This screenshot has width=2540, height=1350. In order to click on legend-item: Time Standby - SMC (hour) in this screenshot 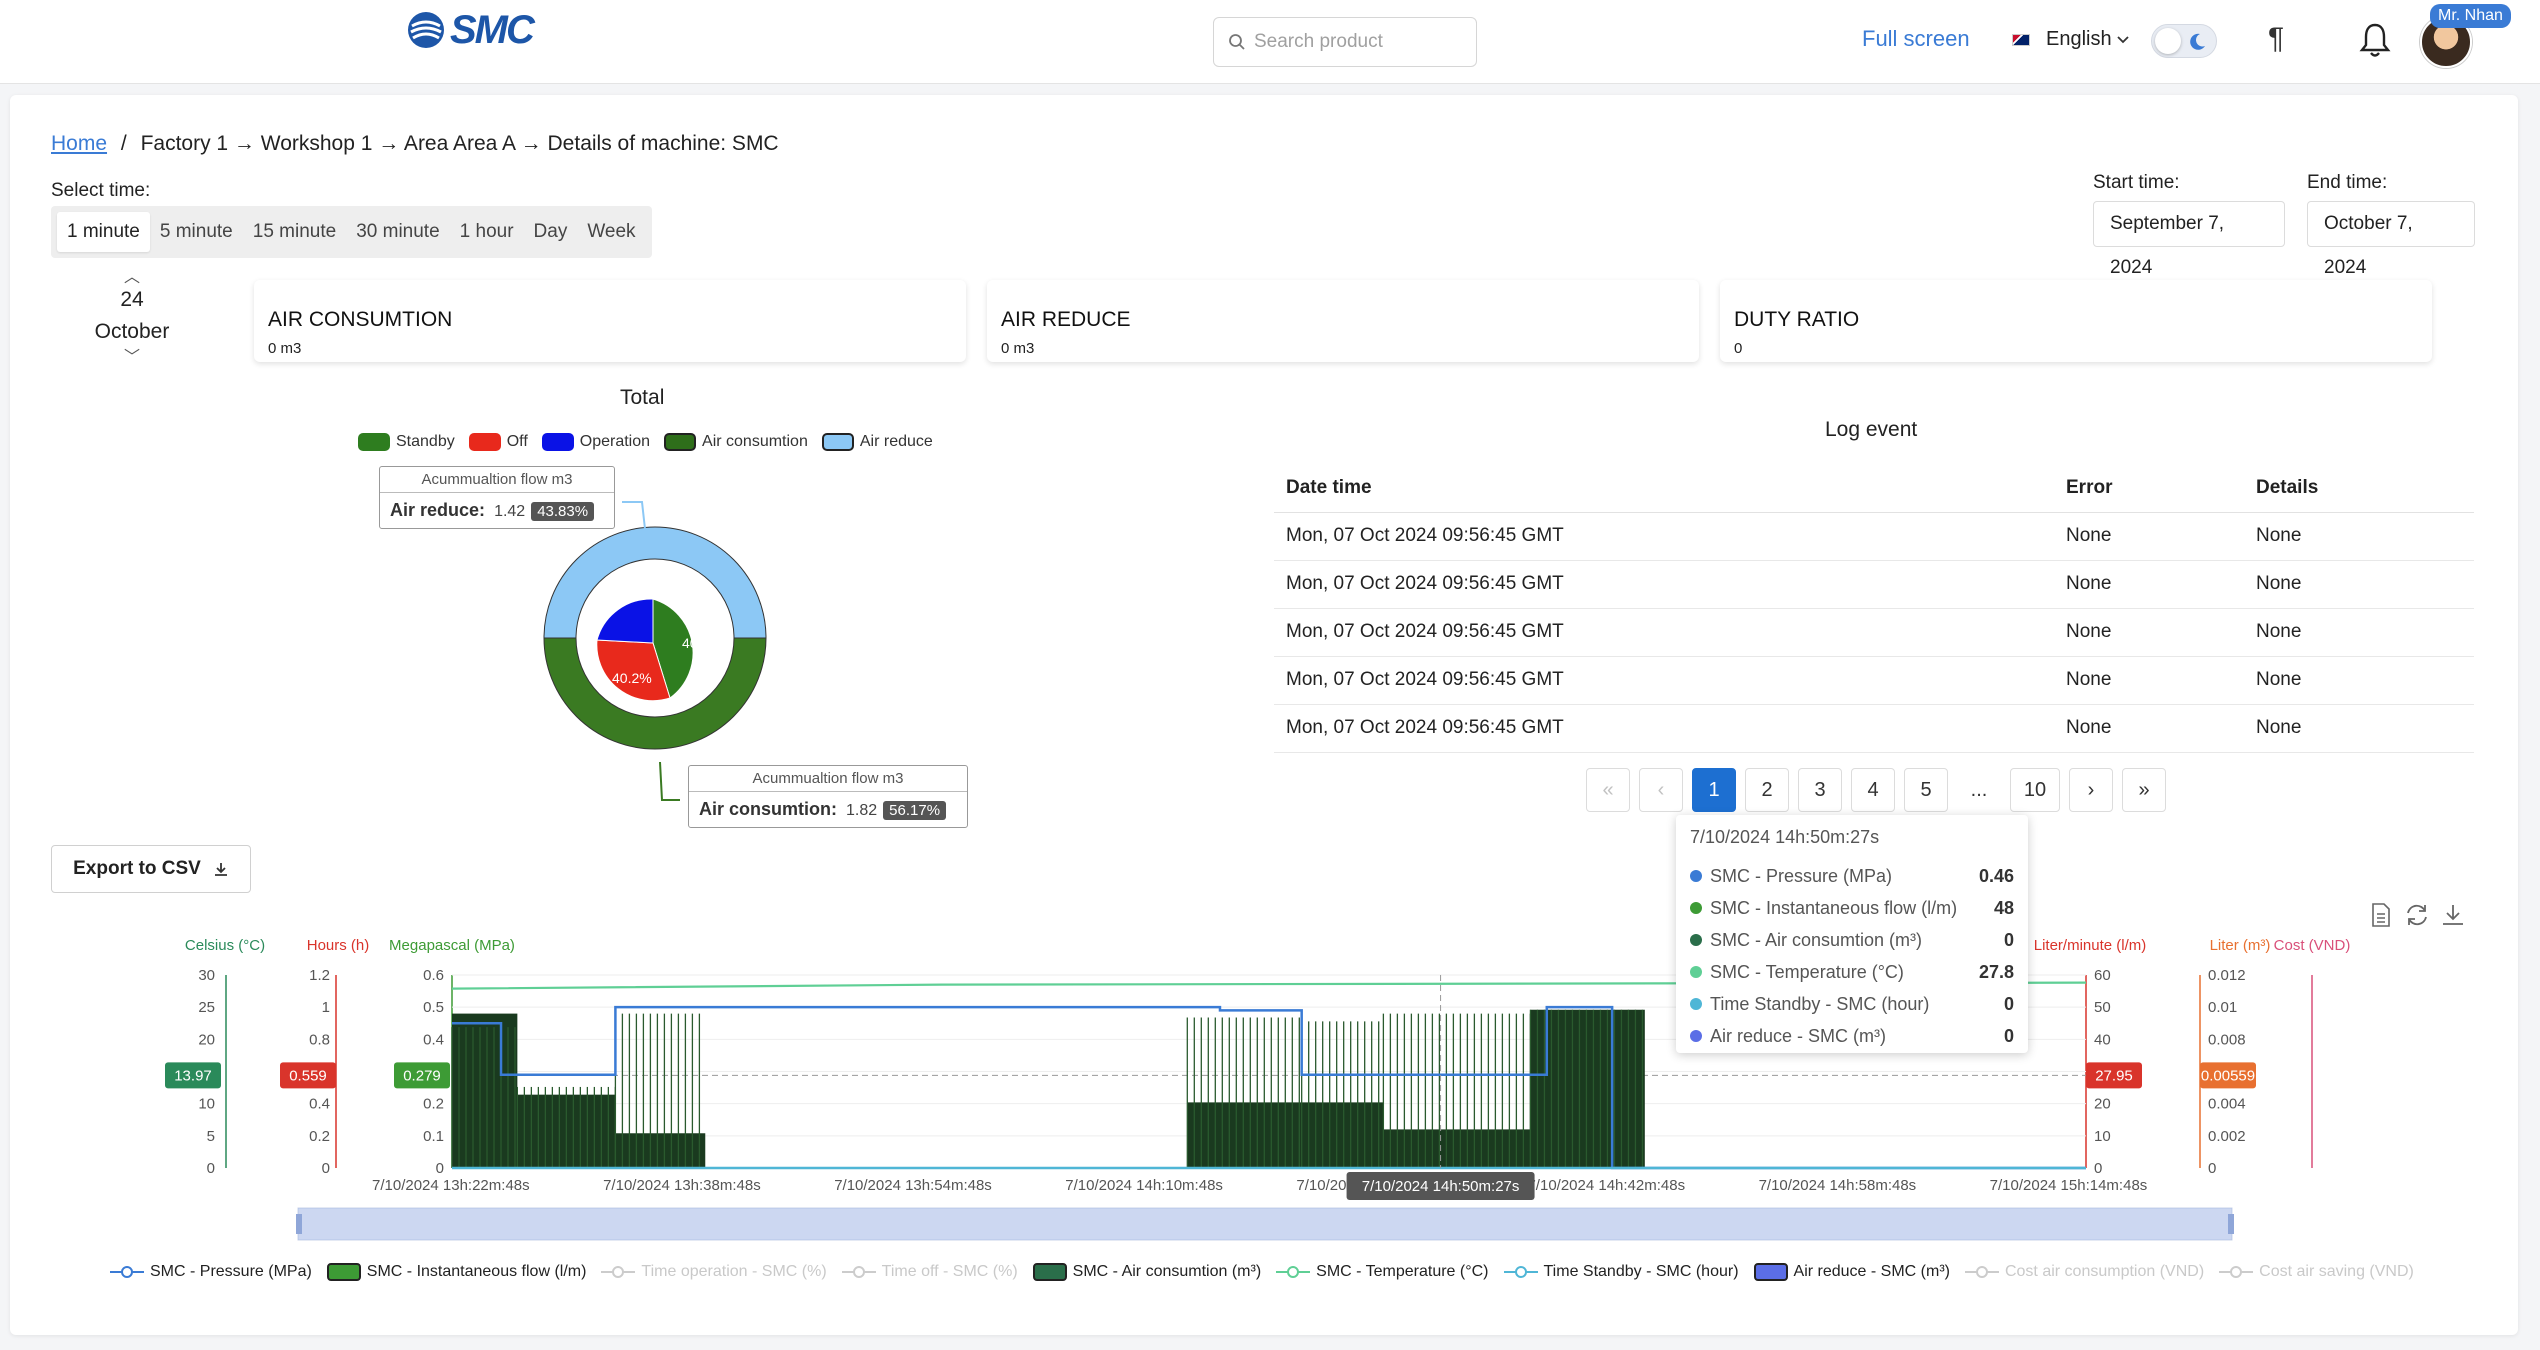, I will do `click(1621, 1272)`.